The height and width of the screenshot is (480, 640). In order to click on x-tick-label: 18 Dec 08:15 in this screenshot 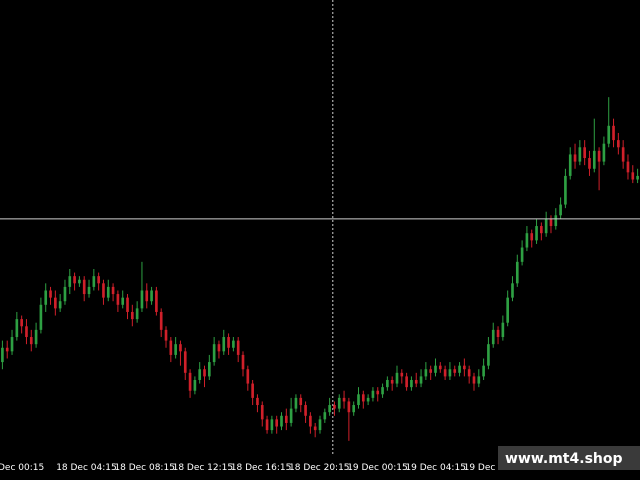, I will do `click(144, 468)`.